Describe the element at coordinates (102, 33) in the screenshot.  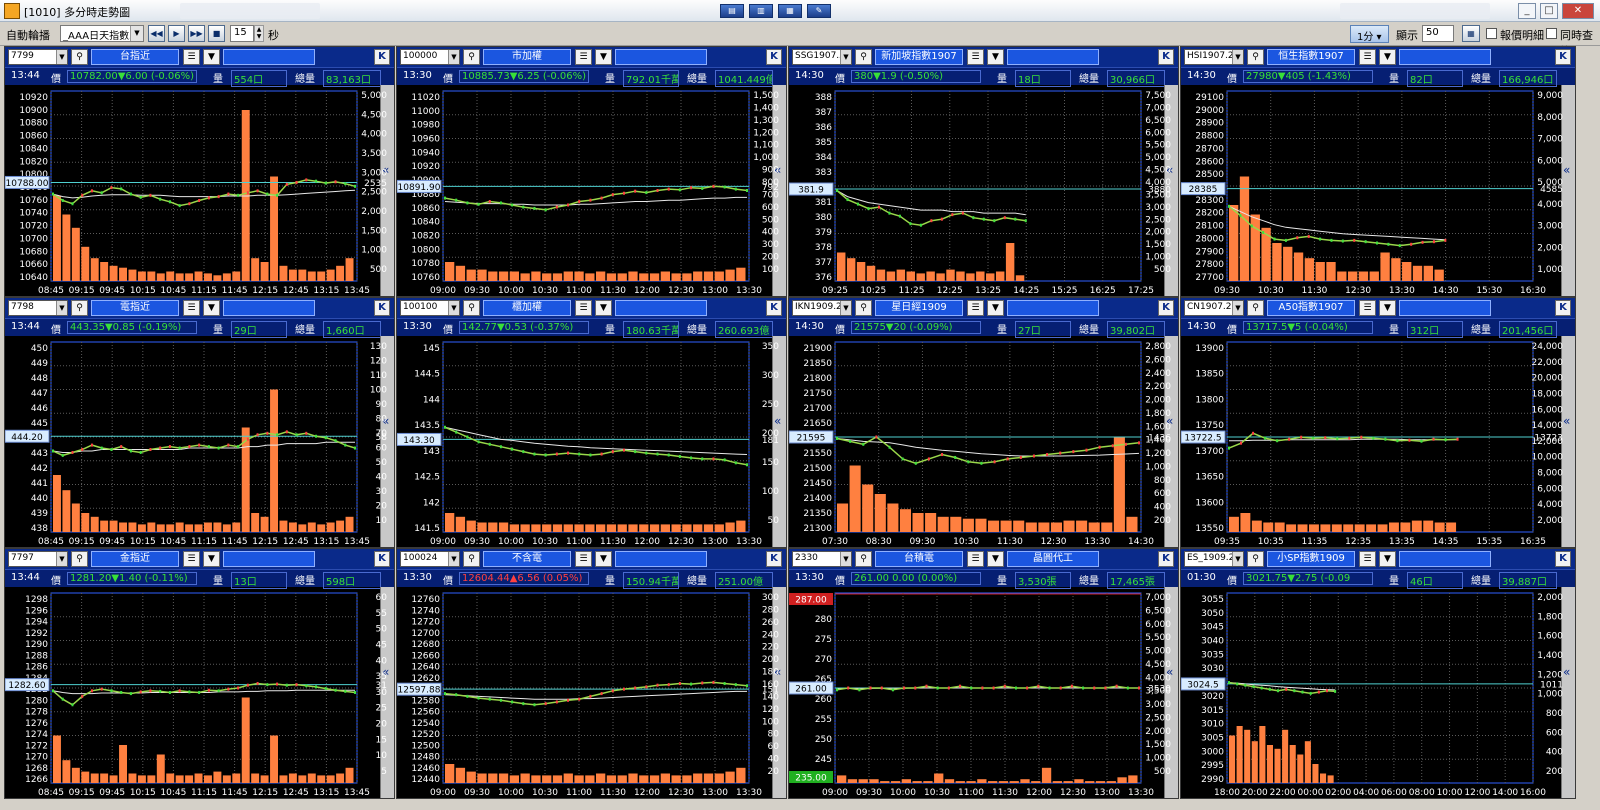
I see `group-select: _AAA日天指數5日 ▼` at that location.